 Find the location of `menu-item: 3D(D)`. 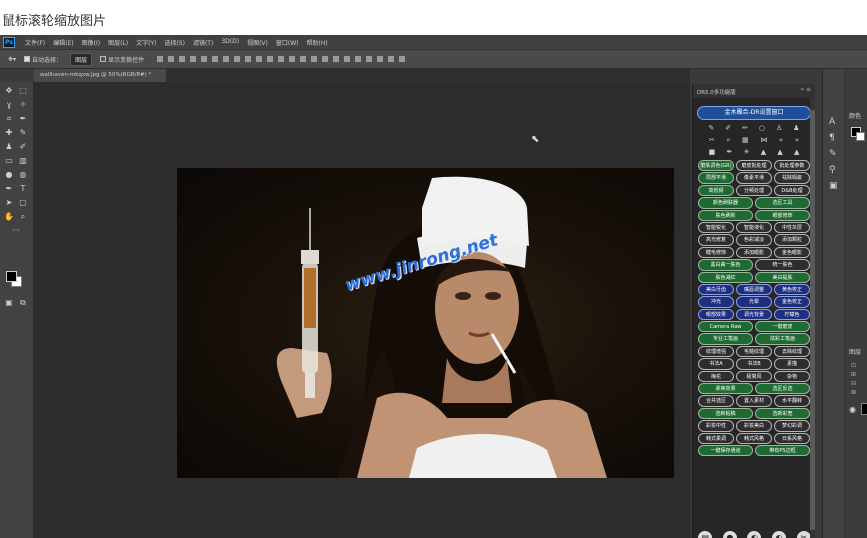

menu-item: 3D(D) is located at coordinates (230, 42).